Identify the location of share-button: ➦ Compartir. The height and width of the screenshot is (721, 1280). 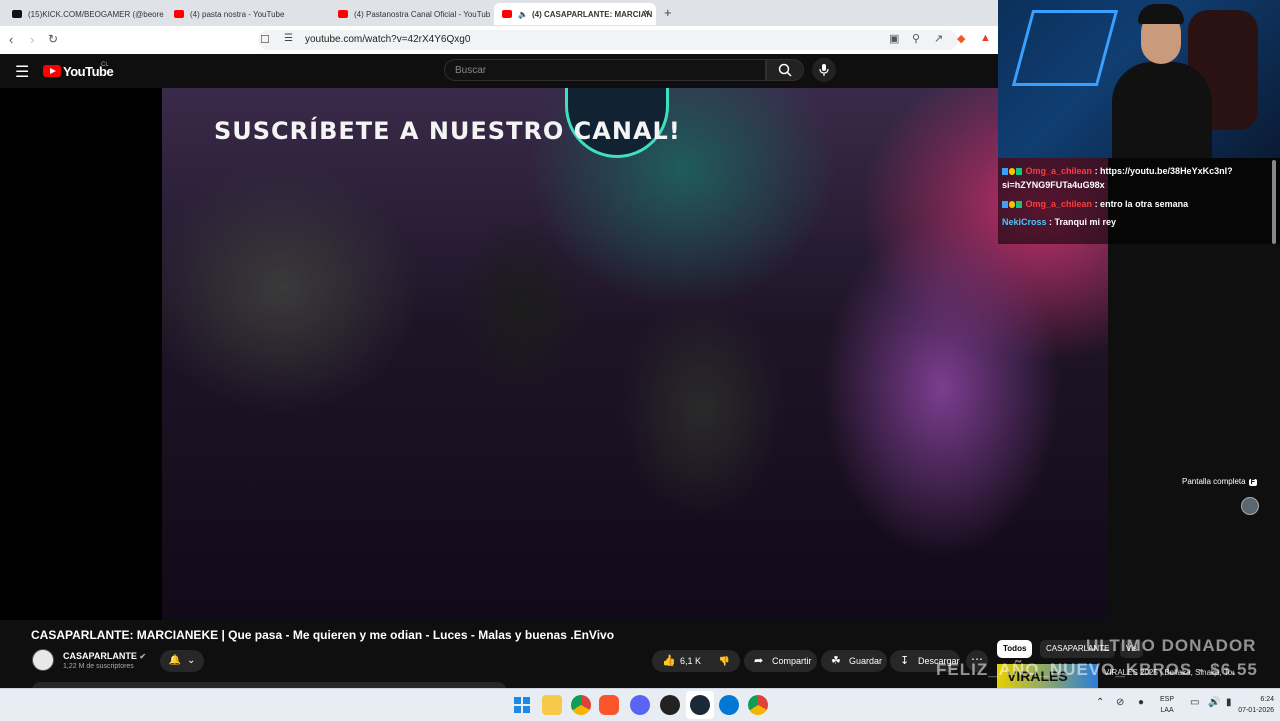
(780, 661).